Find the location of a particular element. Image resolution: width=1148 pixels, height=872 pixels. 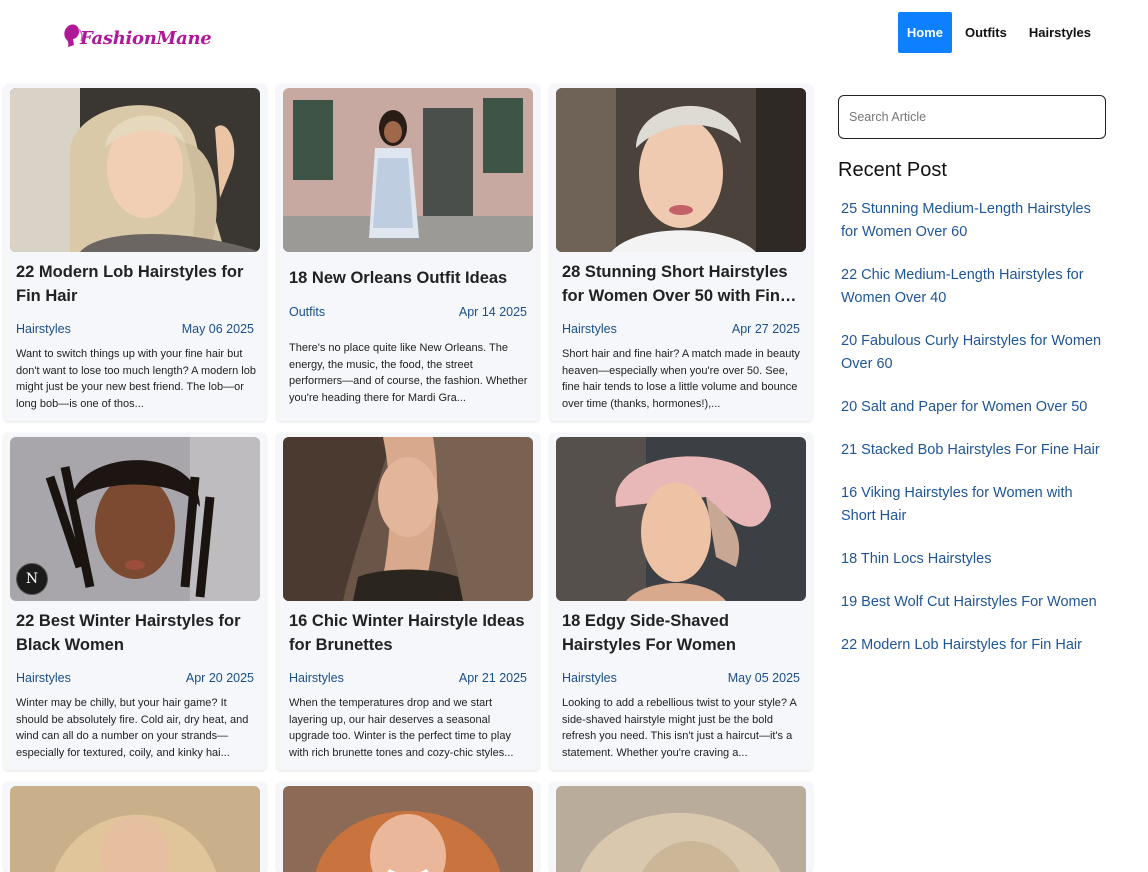

nav-hairstyles: Hairstyles is located at coordinates (1060, 32).